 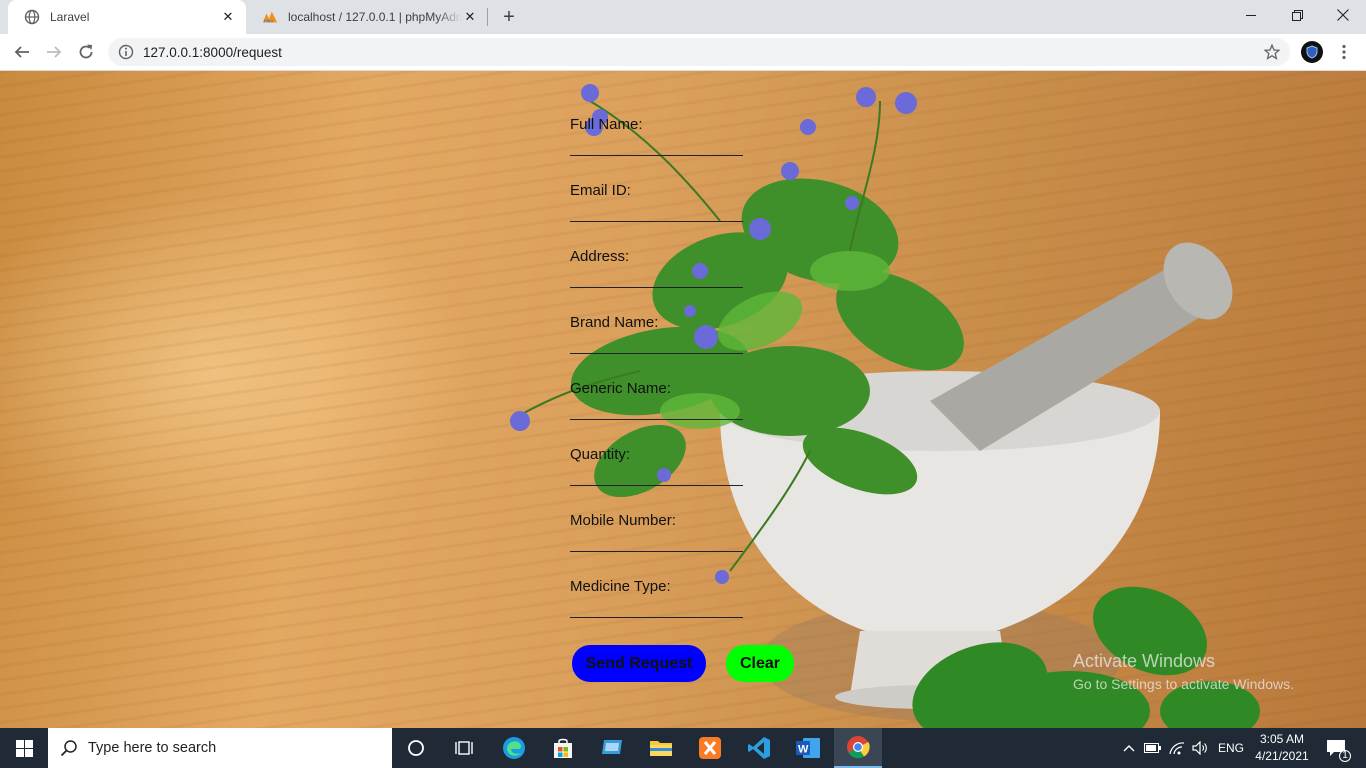 What do you see at coordinates (127, 17) in the screenshot?
I see `tab-laravel: Laravel ✕` at bounding box center [127, 17].